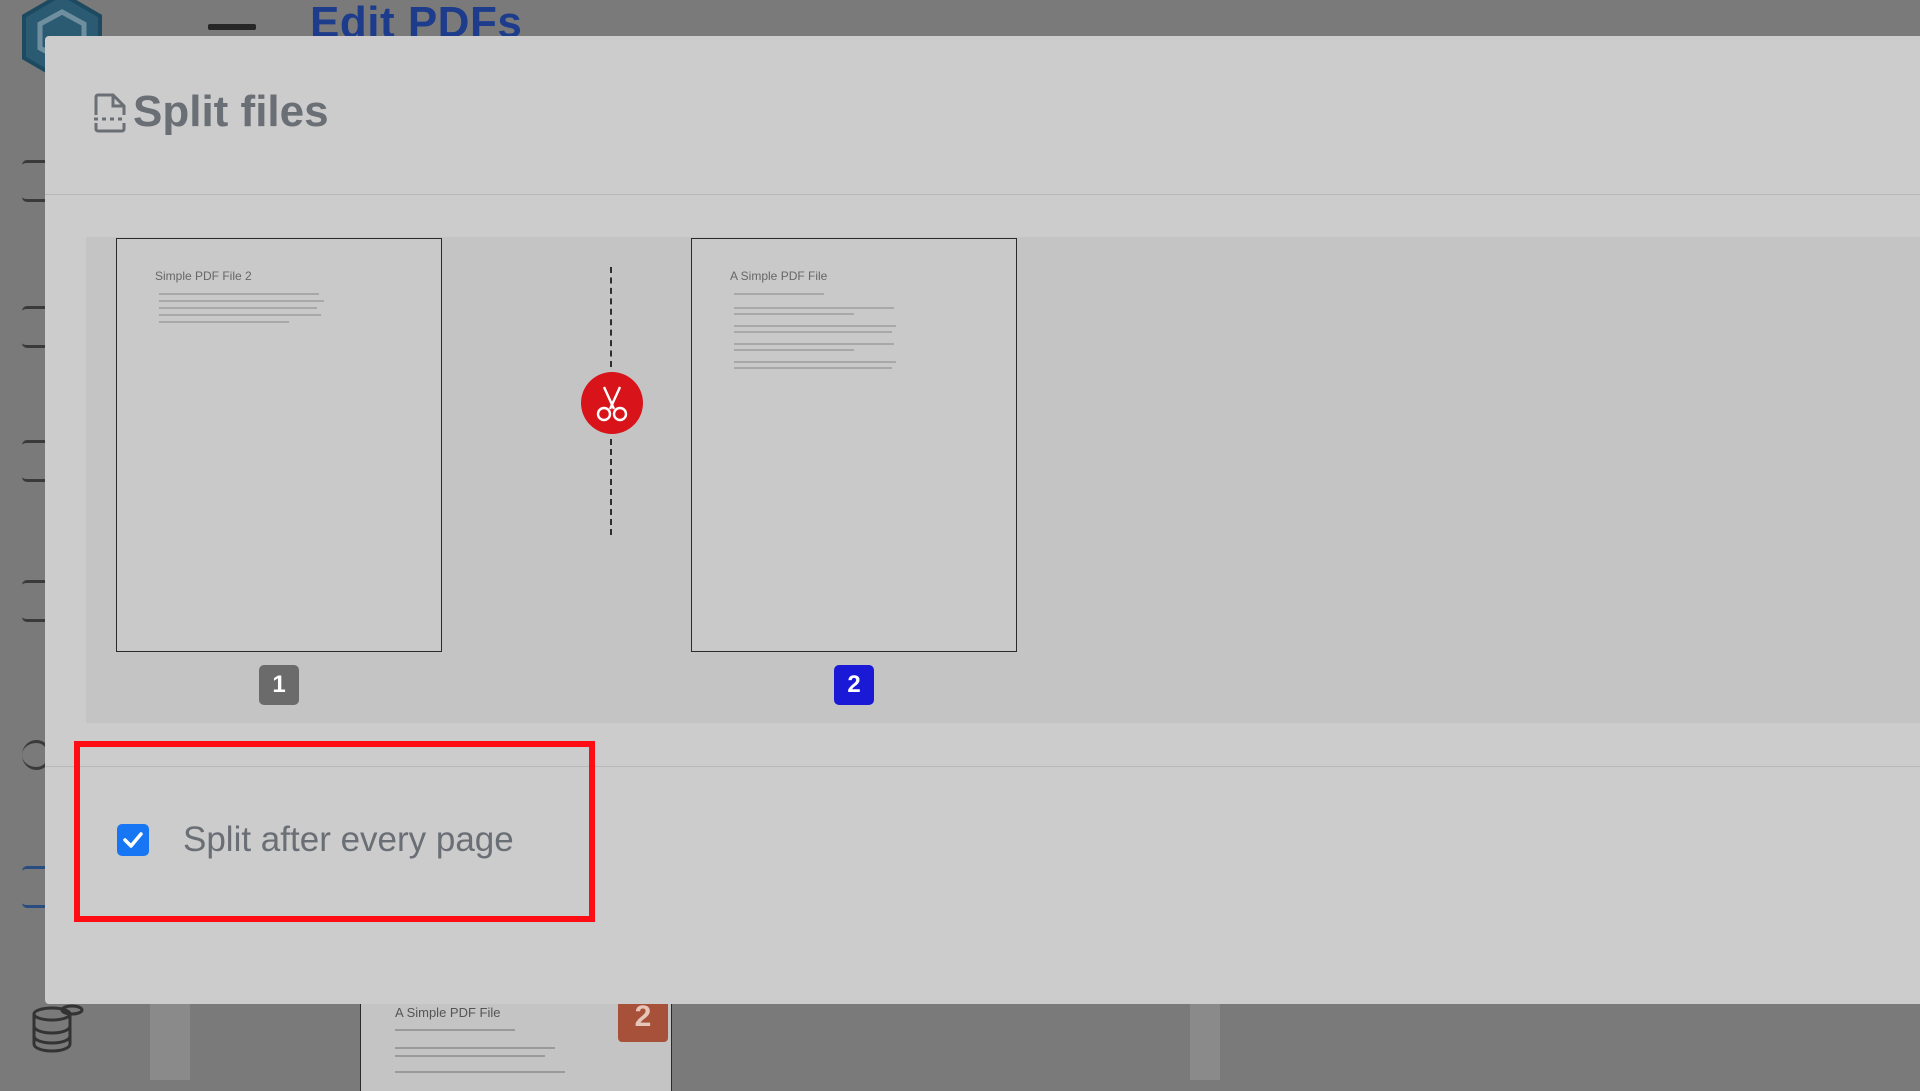  Describe the element at coordinates (279, 685) in the screenshot. I see `page-number-badge-1: 1` at that location.